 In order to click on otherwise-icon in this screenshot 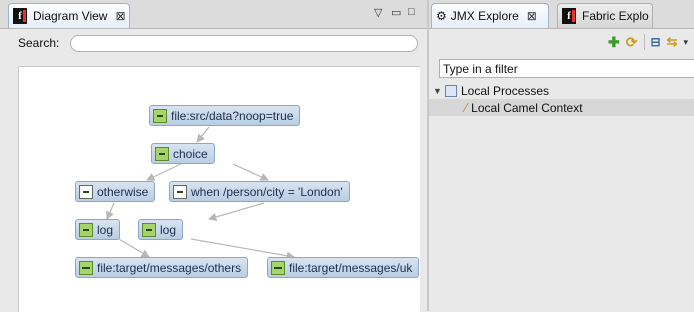, I will do `click(86, 191)`.